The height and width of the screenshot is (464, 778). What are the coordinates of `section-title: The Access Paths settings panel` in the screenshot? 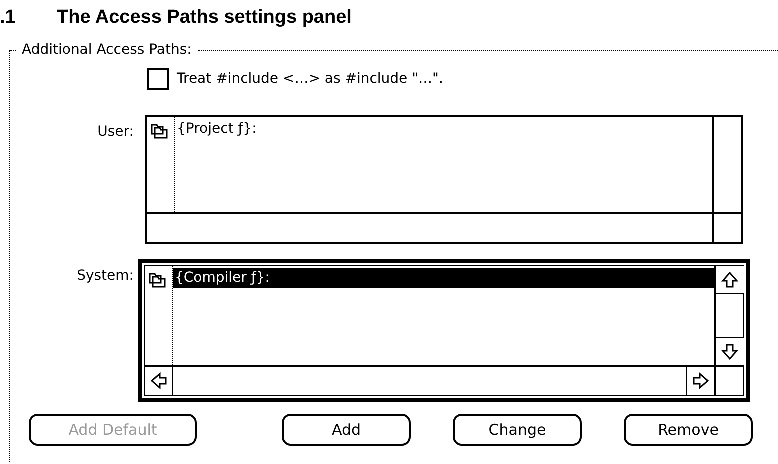 It's located at (204, 18).